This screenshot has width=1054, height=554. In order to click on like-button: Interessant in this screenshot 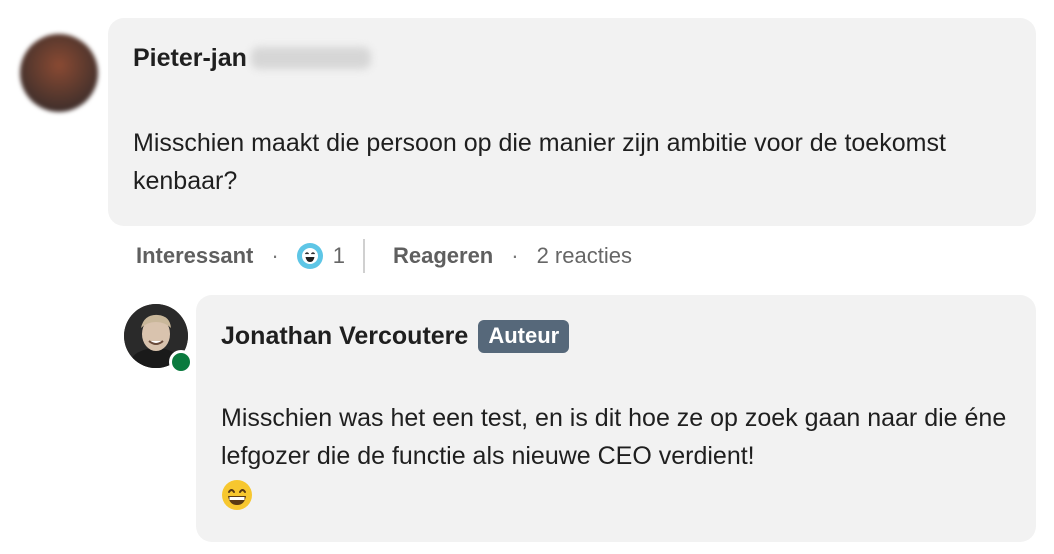, I will do `click(194, 256)`.